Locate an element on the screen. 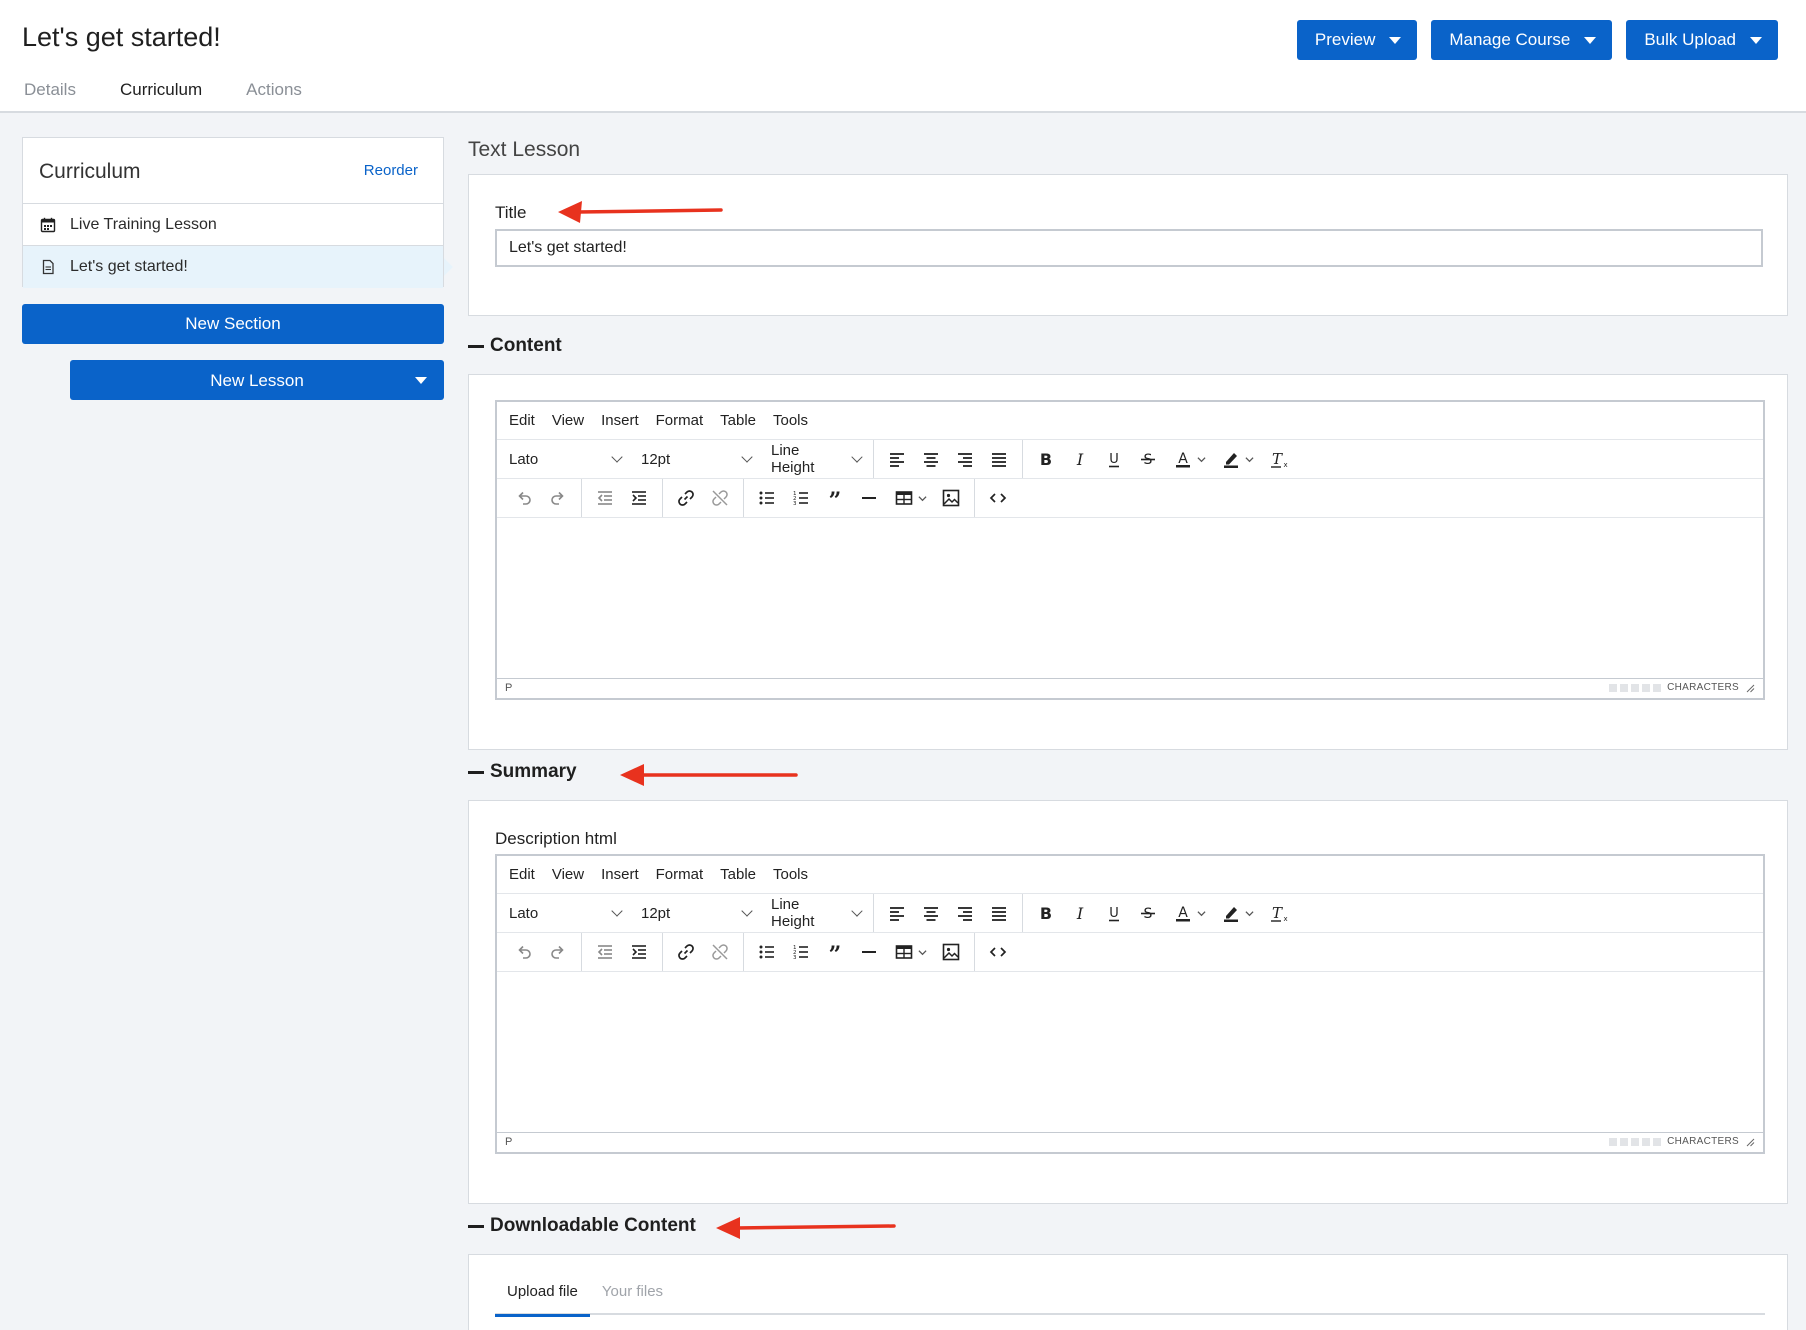 The image size is (1806, 1330). grip-dots-icon is located at coordinates (1635, 687).